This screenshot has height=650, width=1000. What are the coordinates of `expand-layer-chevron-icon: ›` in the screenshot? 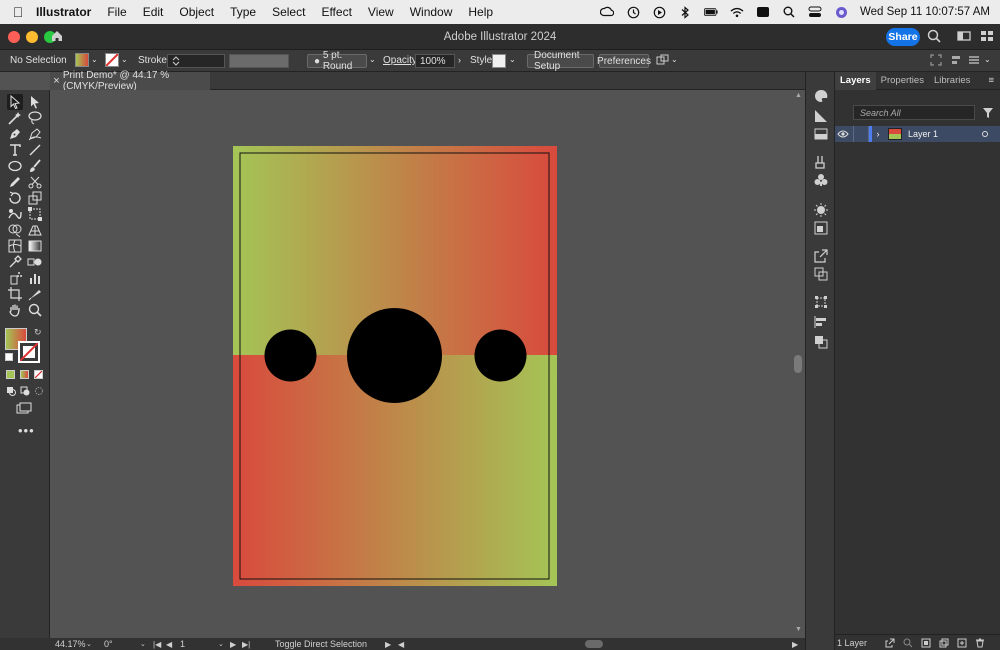 It's located at (878, 134).